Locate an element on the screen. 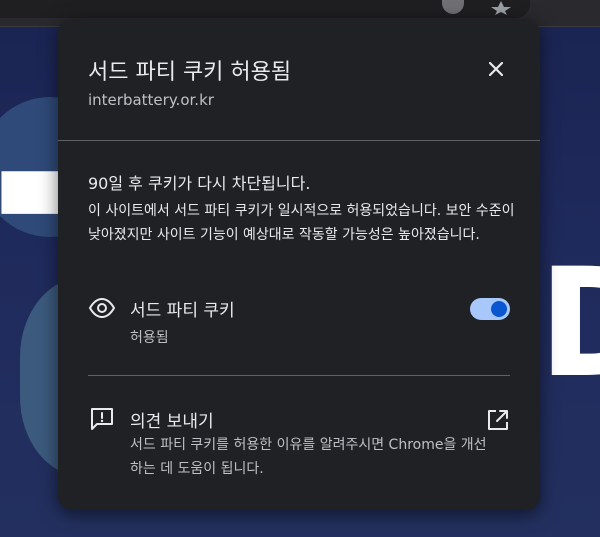 The height and width of the screenshot is (537, 600). cookie-expiry-heading: 90일 후 쿠키가 다시 차단됩니다. is located at coordinates (199, 183).